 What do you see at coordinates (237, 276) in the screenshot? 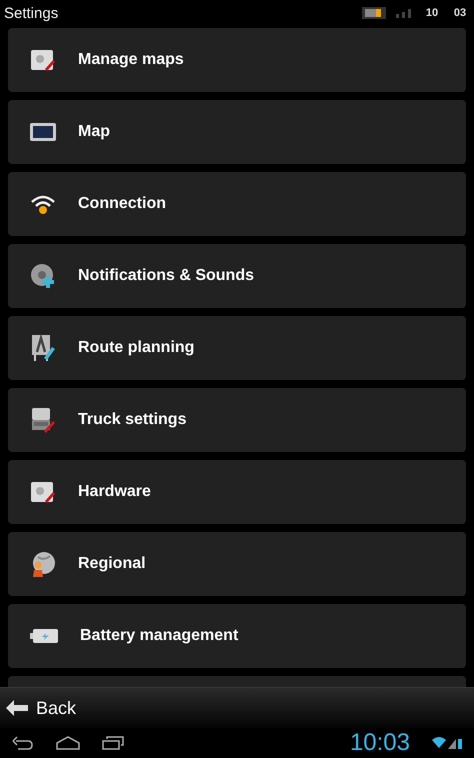
I see `settings-item: Notifications & Sounds` at bounding box center [237, 276].